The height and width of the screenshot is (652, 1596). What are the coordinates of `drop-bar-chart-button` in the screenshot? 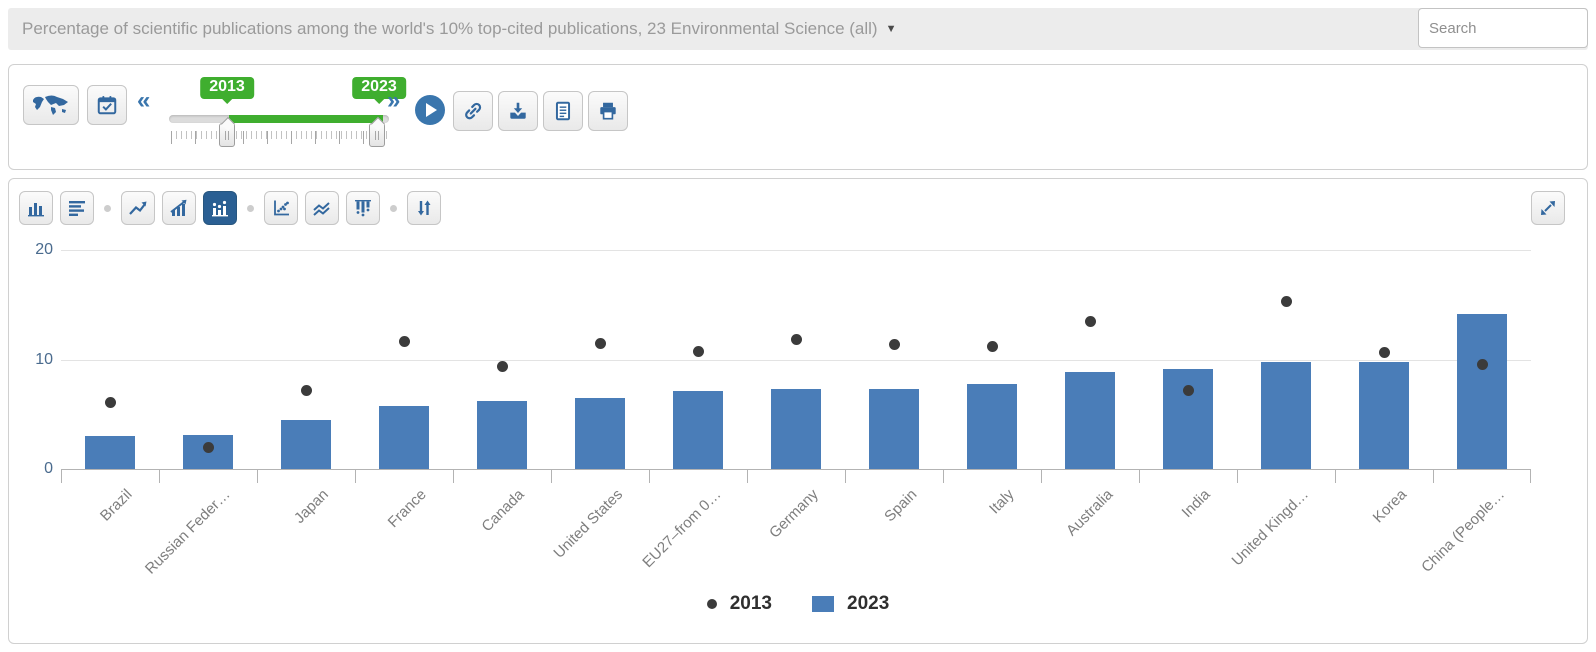 It's located at (363, 208).